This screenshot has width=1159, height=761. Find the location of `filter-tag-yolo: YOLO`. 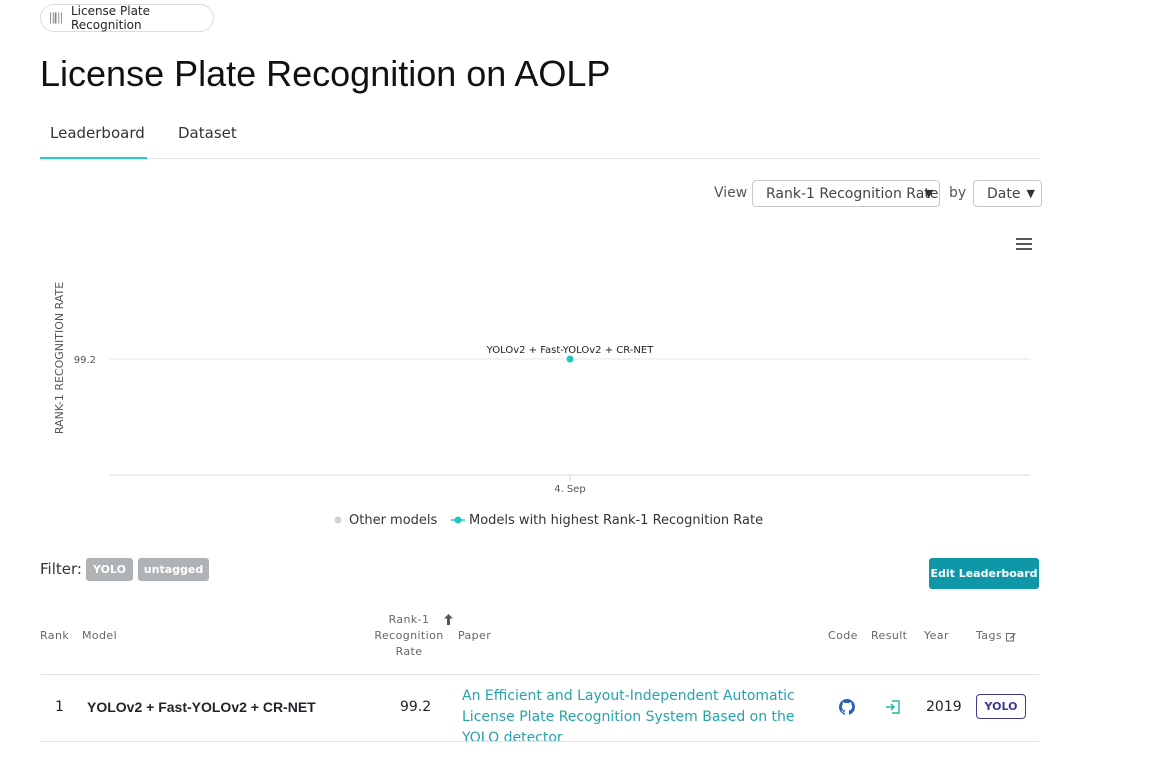

filter-tag-yolo: YOLO is located at coordinates (109, 569).